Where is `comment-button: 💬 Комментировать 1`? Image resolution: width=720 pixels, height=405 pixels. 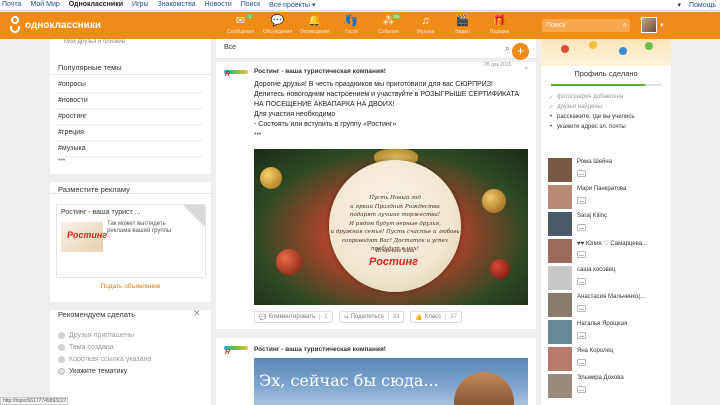 comment-button: 💬 Комментировать 1 is located at coordinates (293, 317).